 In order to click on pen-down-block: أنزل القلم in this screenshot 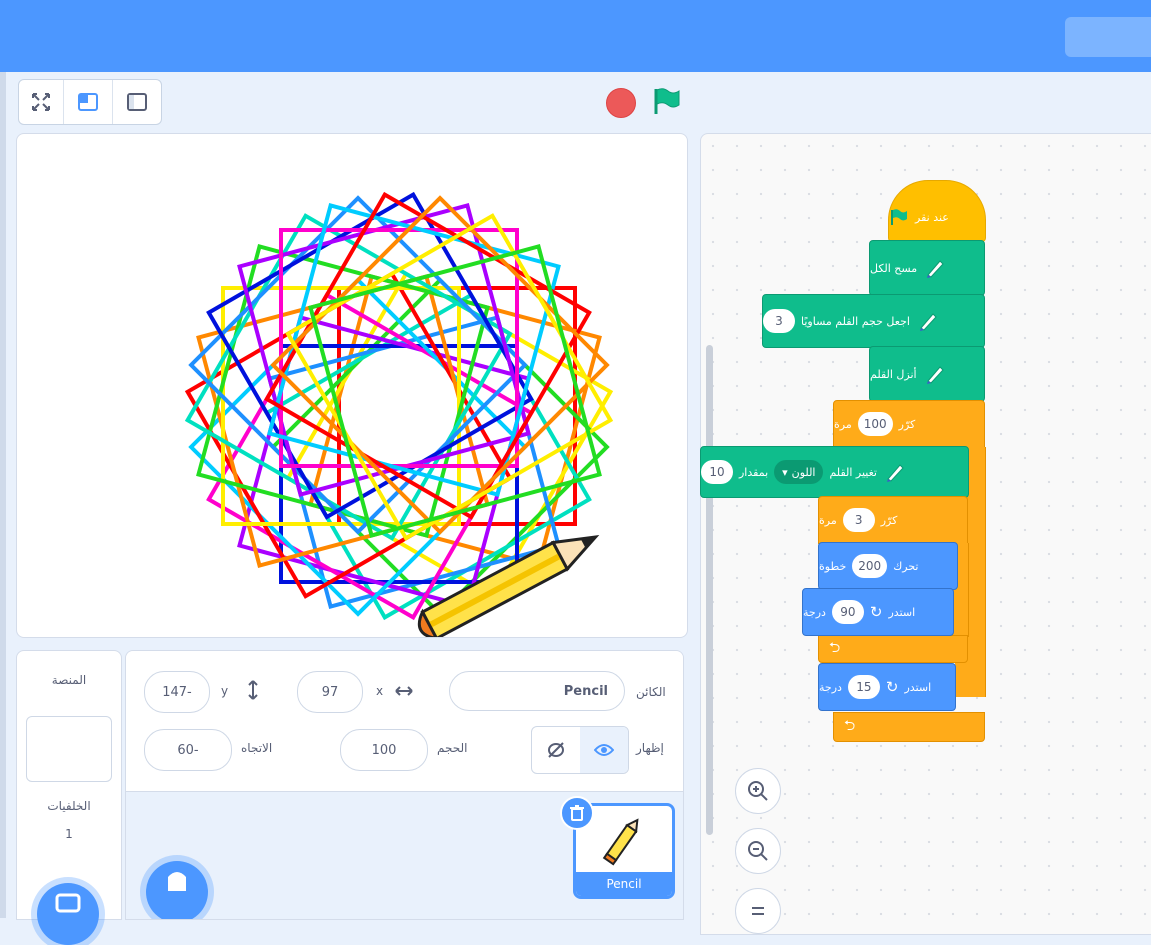, I will do `click(927, 374)`.